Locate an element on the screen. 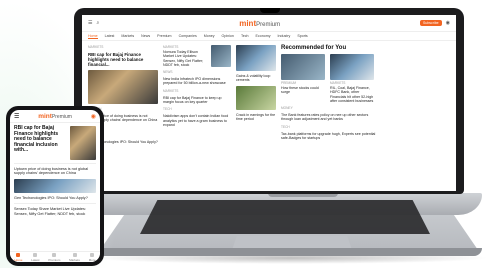 The image size is (500, 268). site-header: ☰ ⌕ mintPremium Subscribe ◉ is located at coordinates (269, 23).